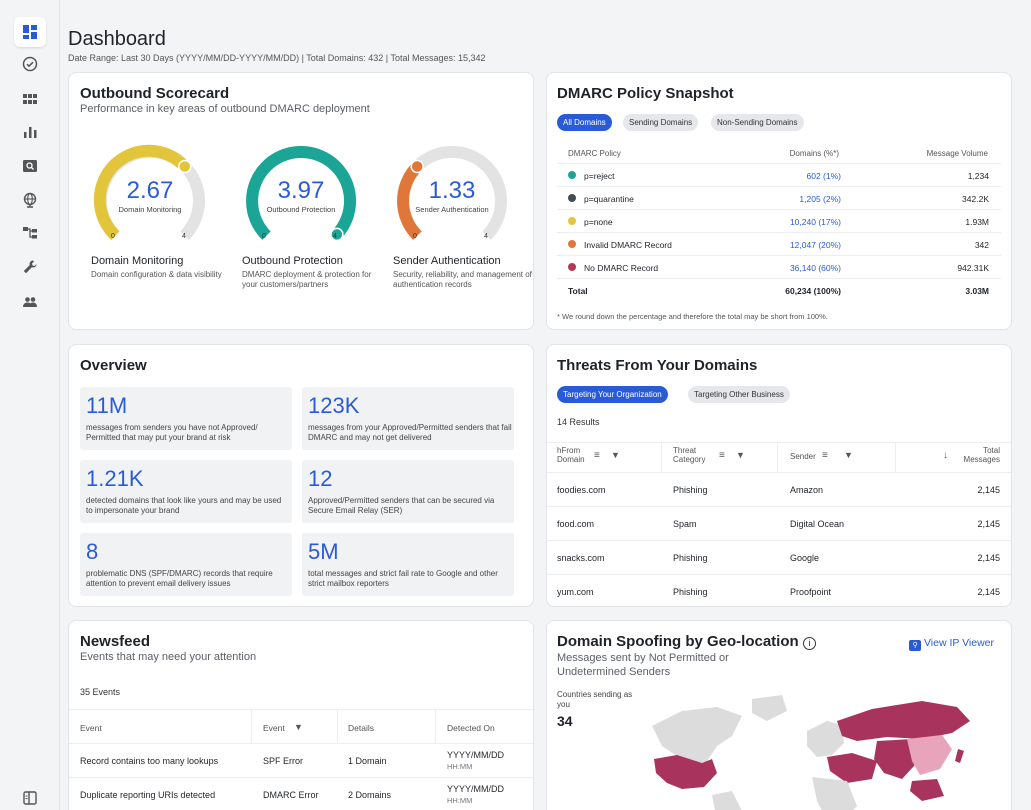  I want to click on policy-domains-link: 36,140 (60%), so click(815, 268).